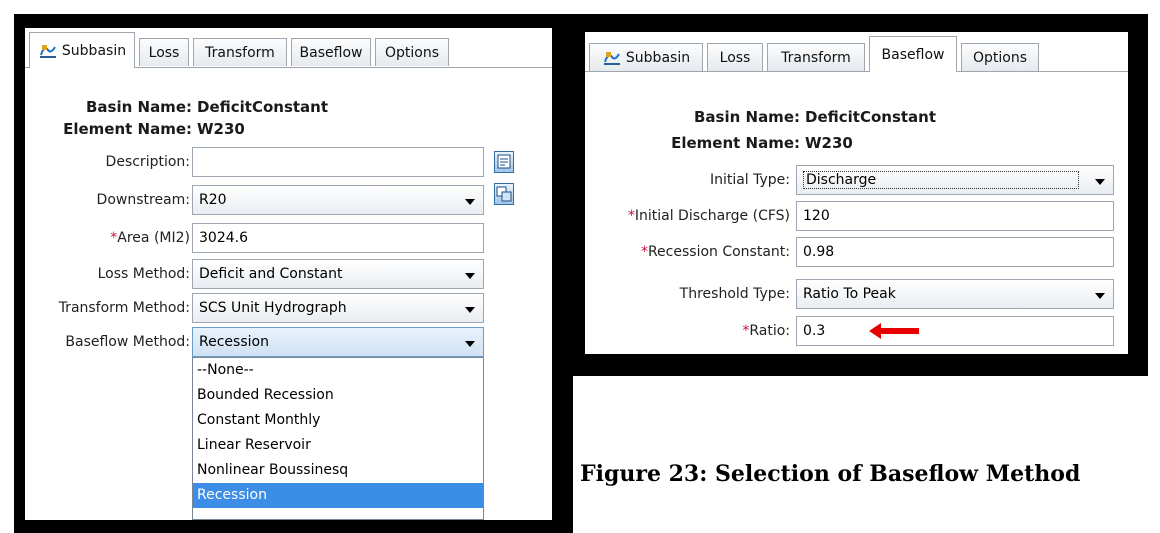 The height and width of the screenshot is (533, 1160). I want to click on transform-method-select: SCS Unit Hydrograph, so click(338, 308).